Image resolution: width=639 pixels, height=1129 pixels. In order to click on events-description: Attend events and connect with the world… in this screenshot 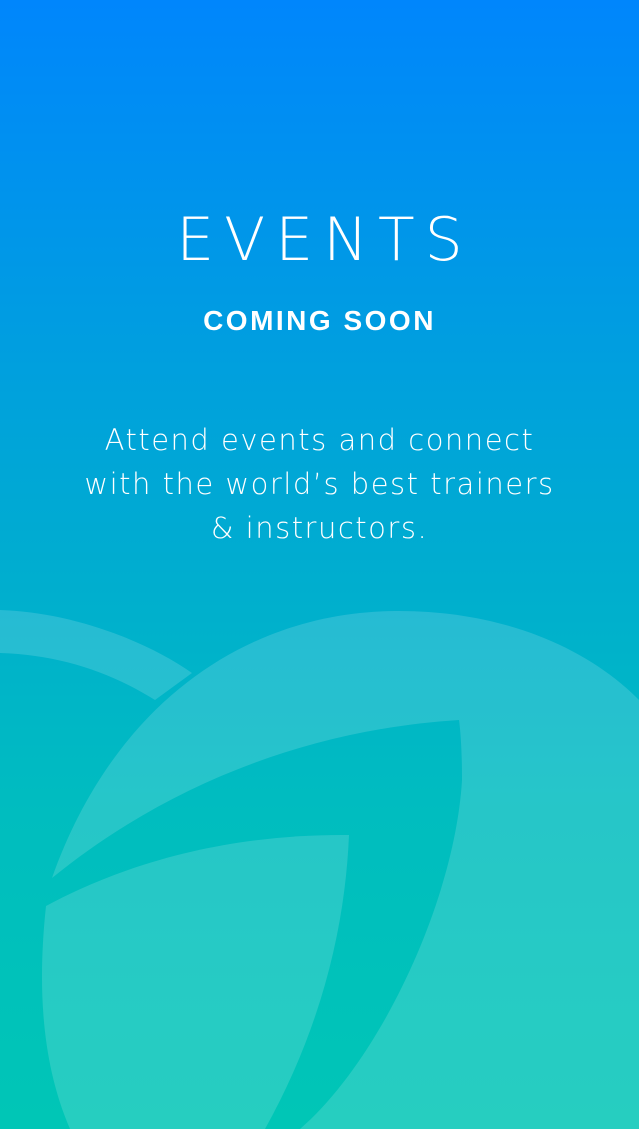, I will do `click(319, 484)`.